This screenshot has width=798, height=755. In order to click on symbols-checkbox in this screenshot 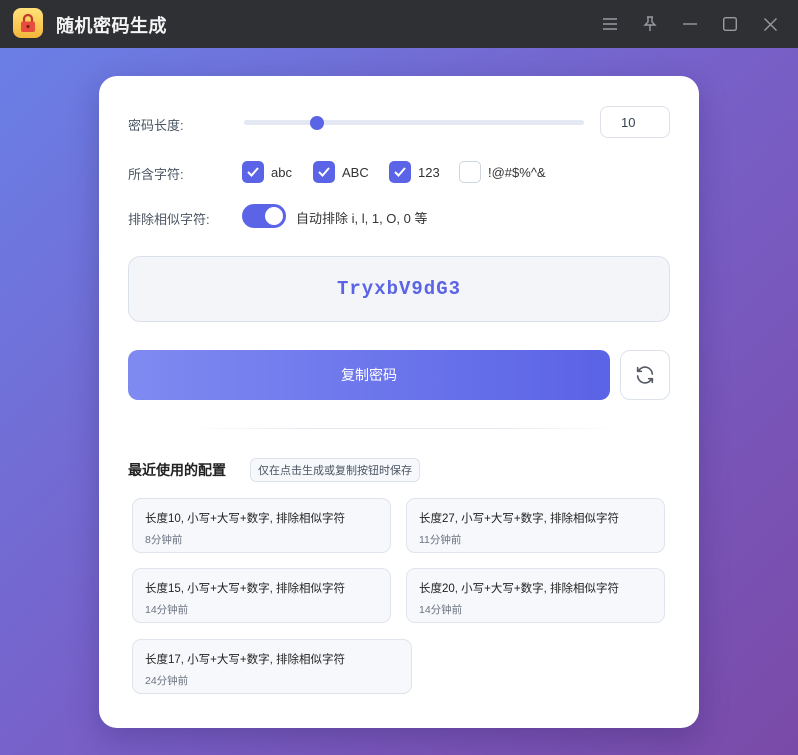, I will do `click(470, 172)`.